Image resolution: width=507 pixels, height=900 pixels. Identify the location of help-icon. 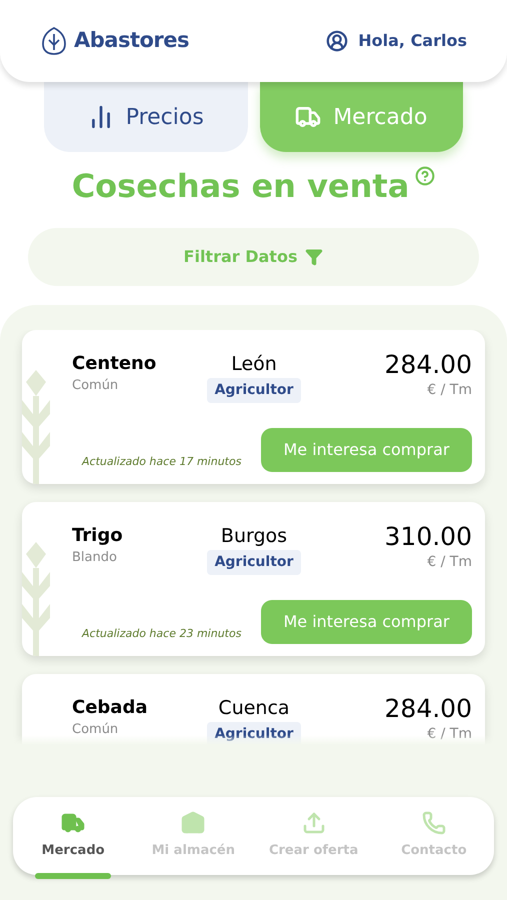
(425, 176).